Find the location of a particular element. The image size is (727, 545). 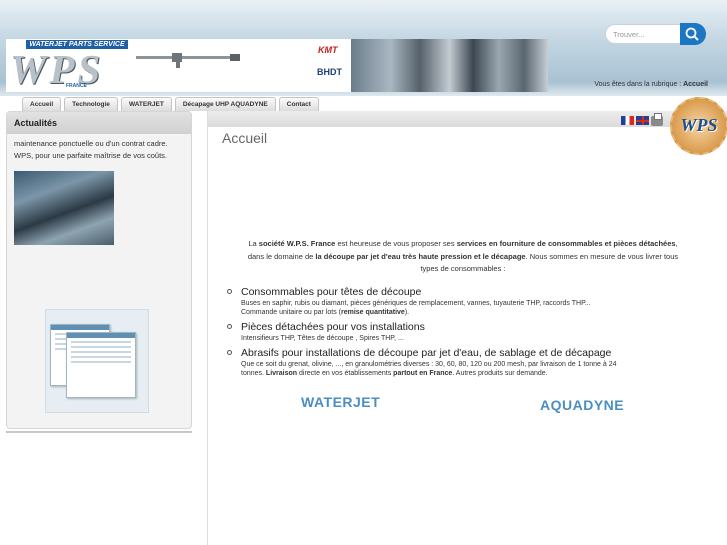

intro-company: société W.P.S. France is located at coordinates (297, 243).